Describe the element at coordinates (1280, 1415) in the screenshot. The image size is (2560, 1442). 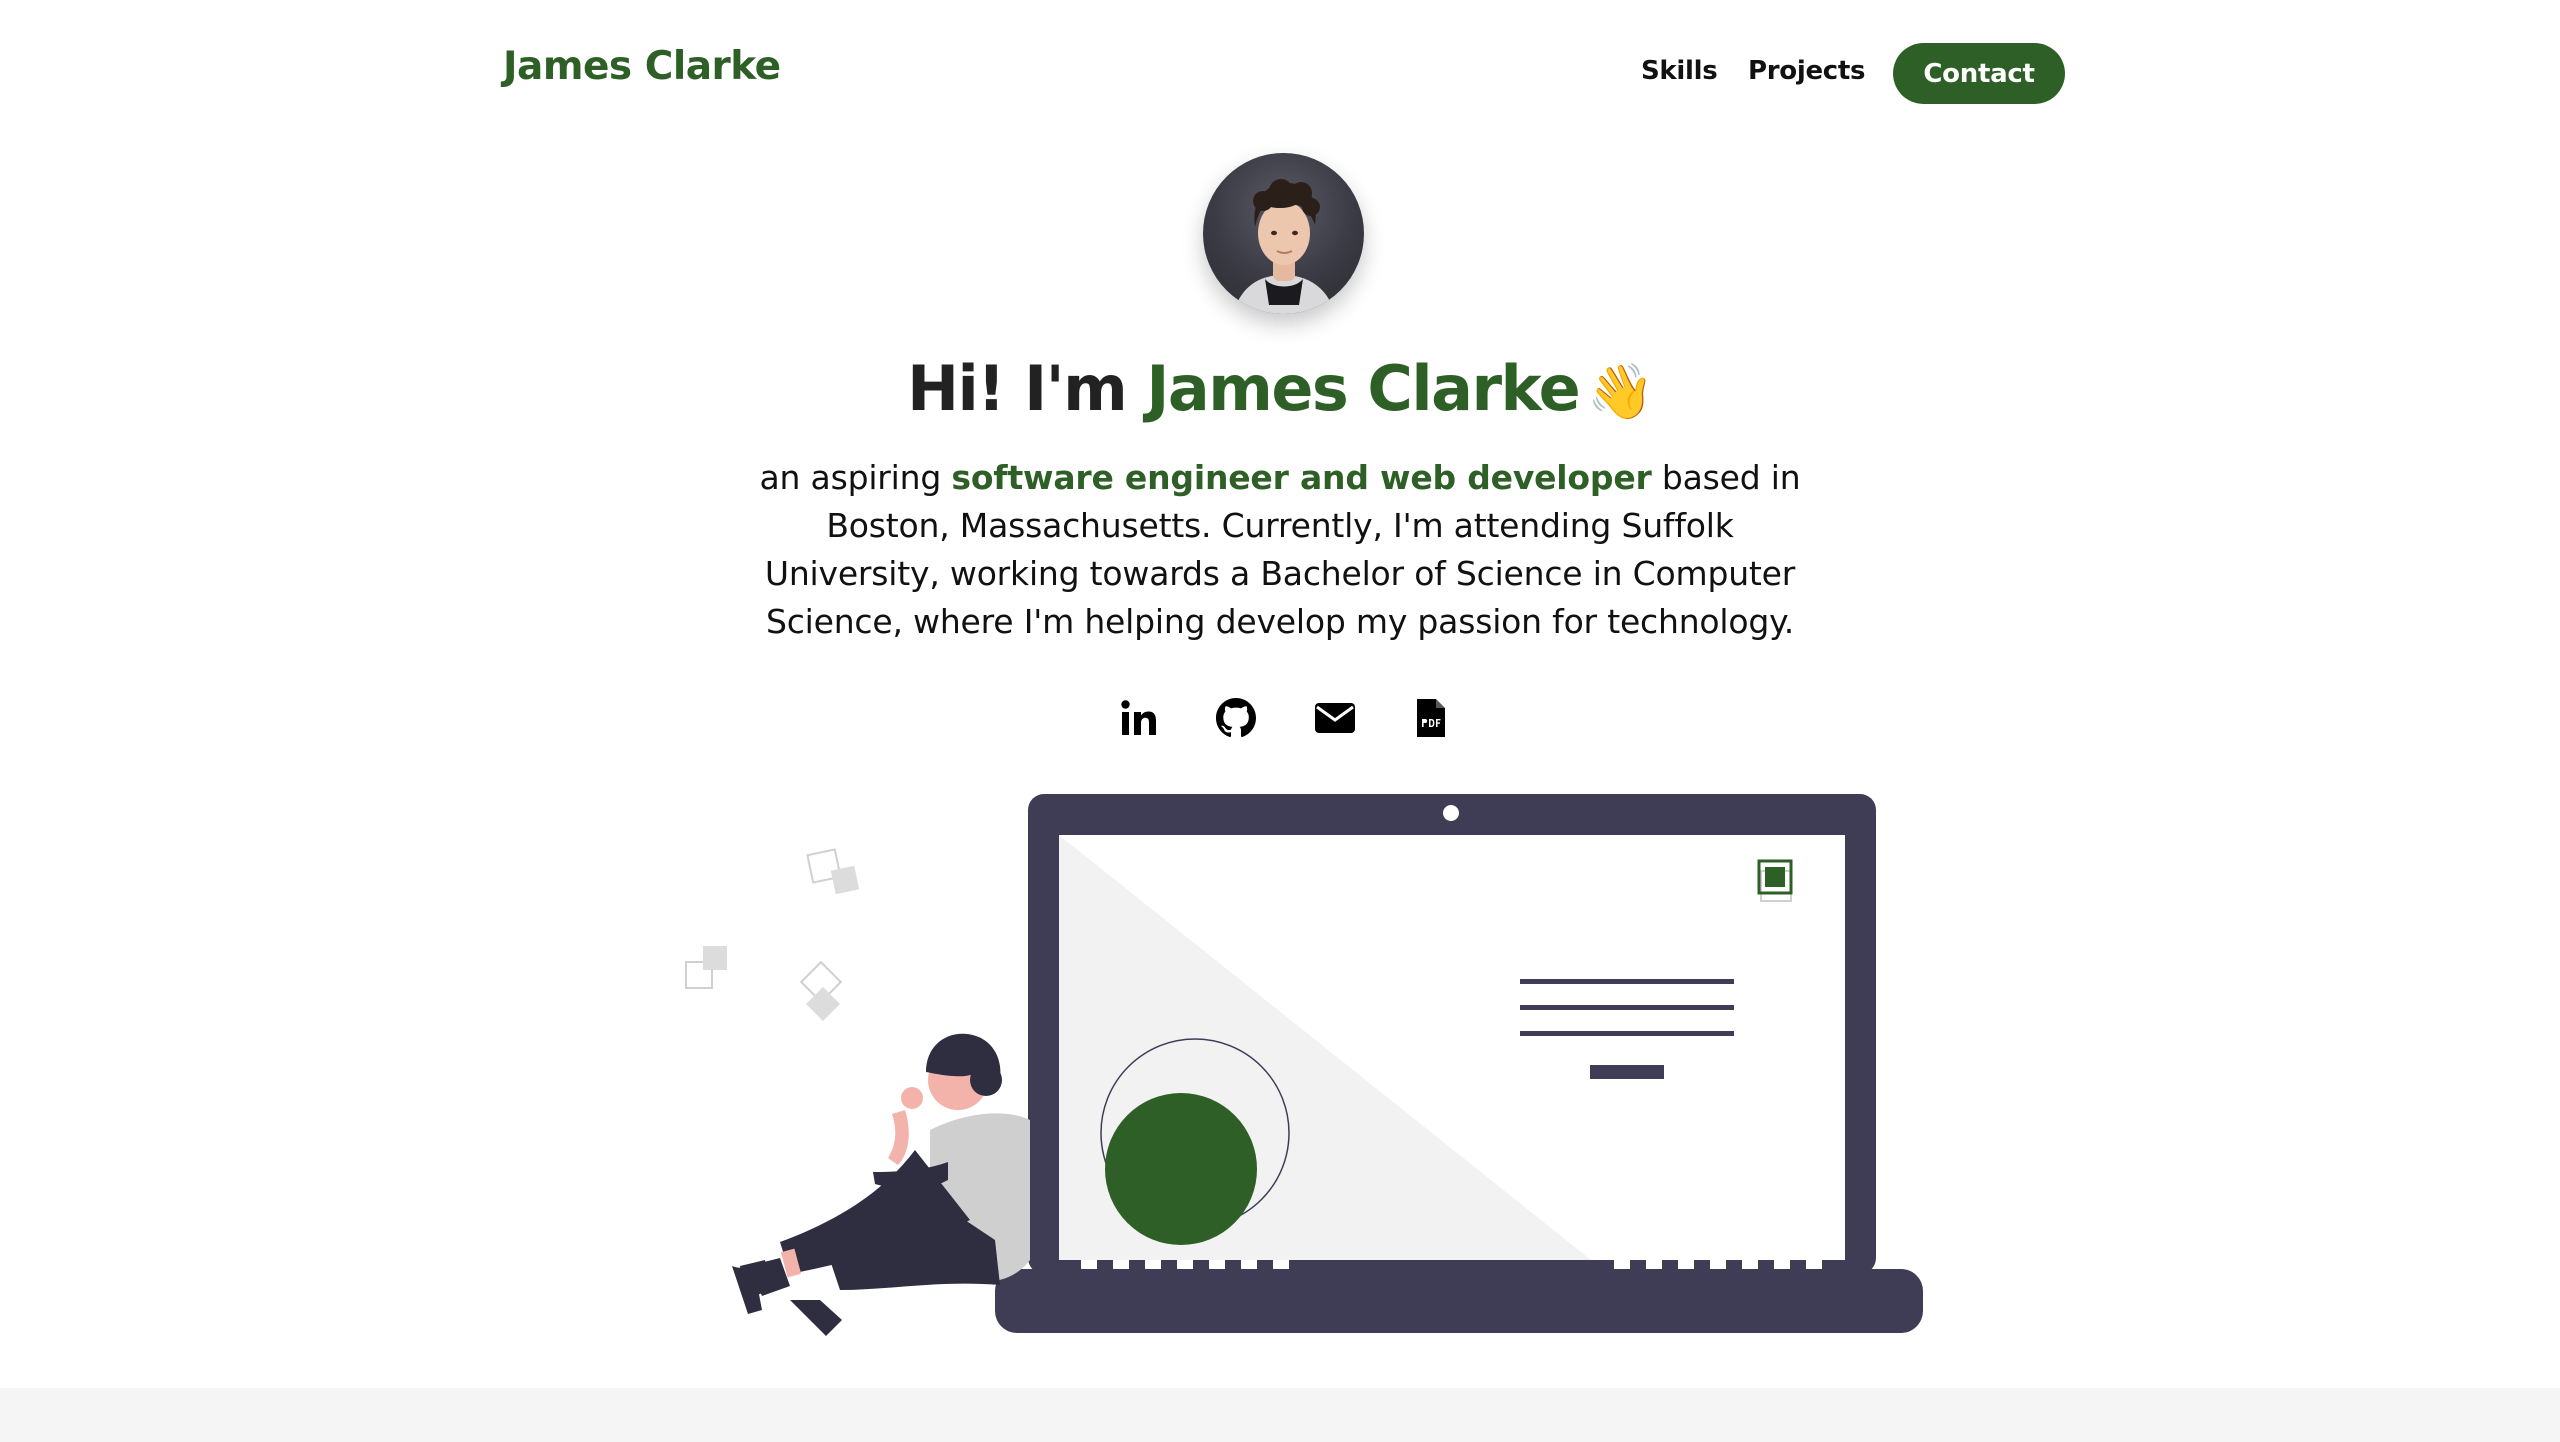
I see `next-section-strip` at that location.